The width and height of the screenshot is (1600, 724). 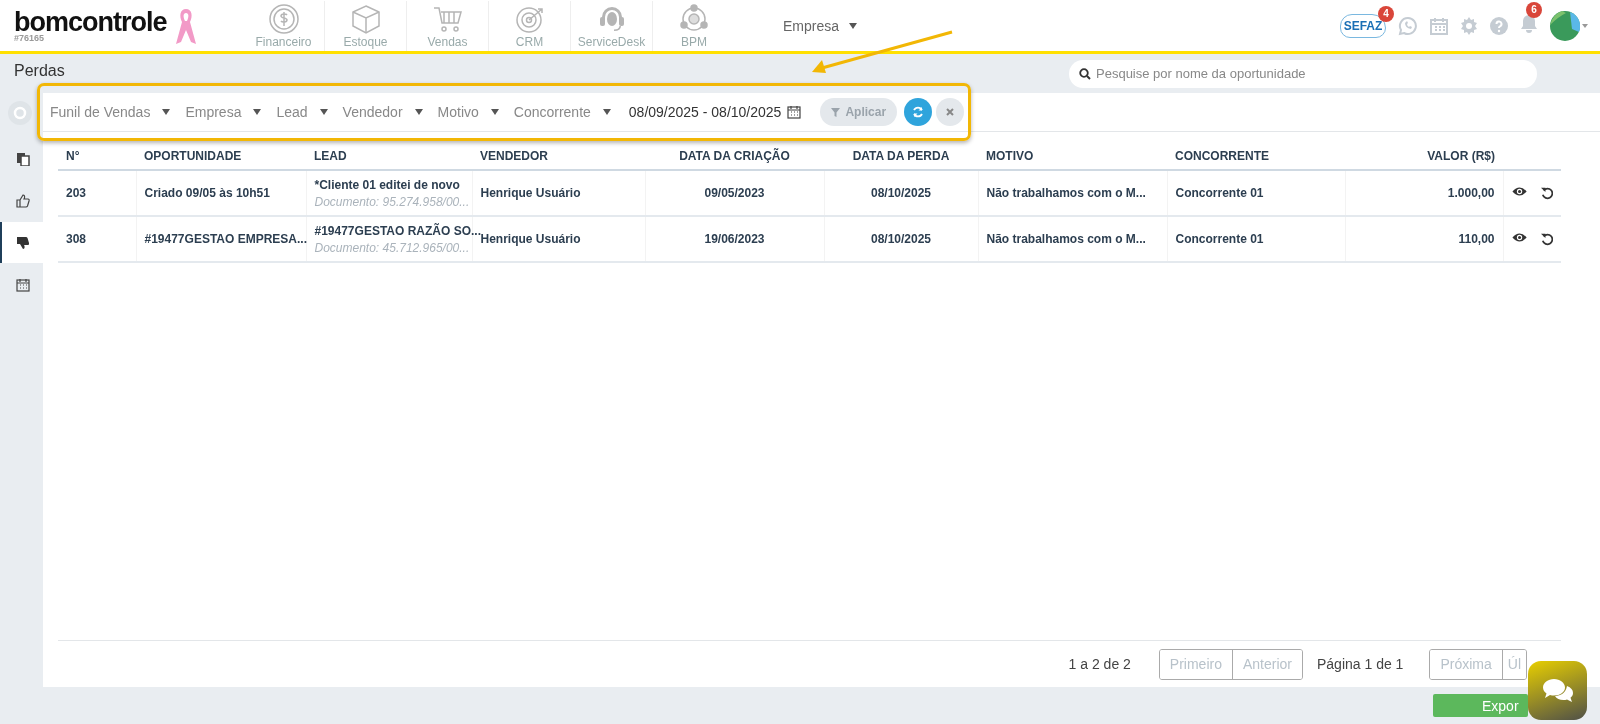 What do you see at coordinates (820, 25) in the screenshot?
I see `company-dropdown: Empresa` at bounding box center [820, 25].